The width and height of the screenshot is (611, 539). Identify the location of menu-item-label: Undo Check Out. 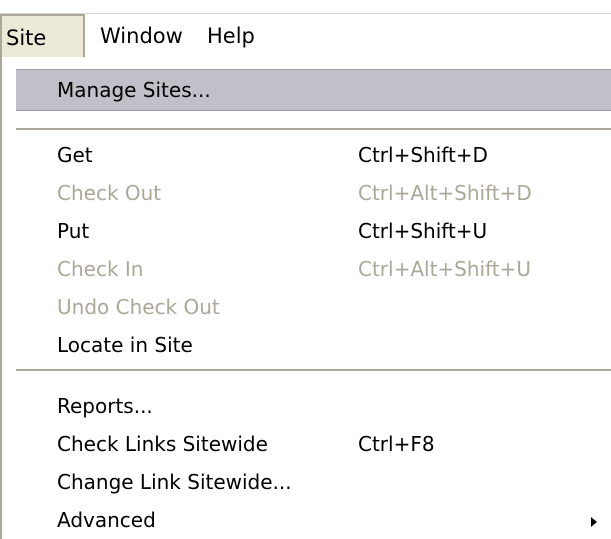
(138, 307).